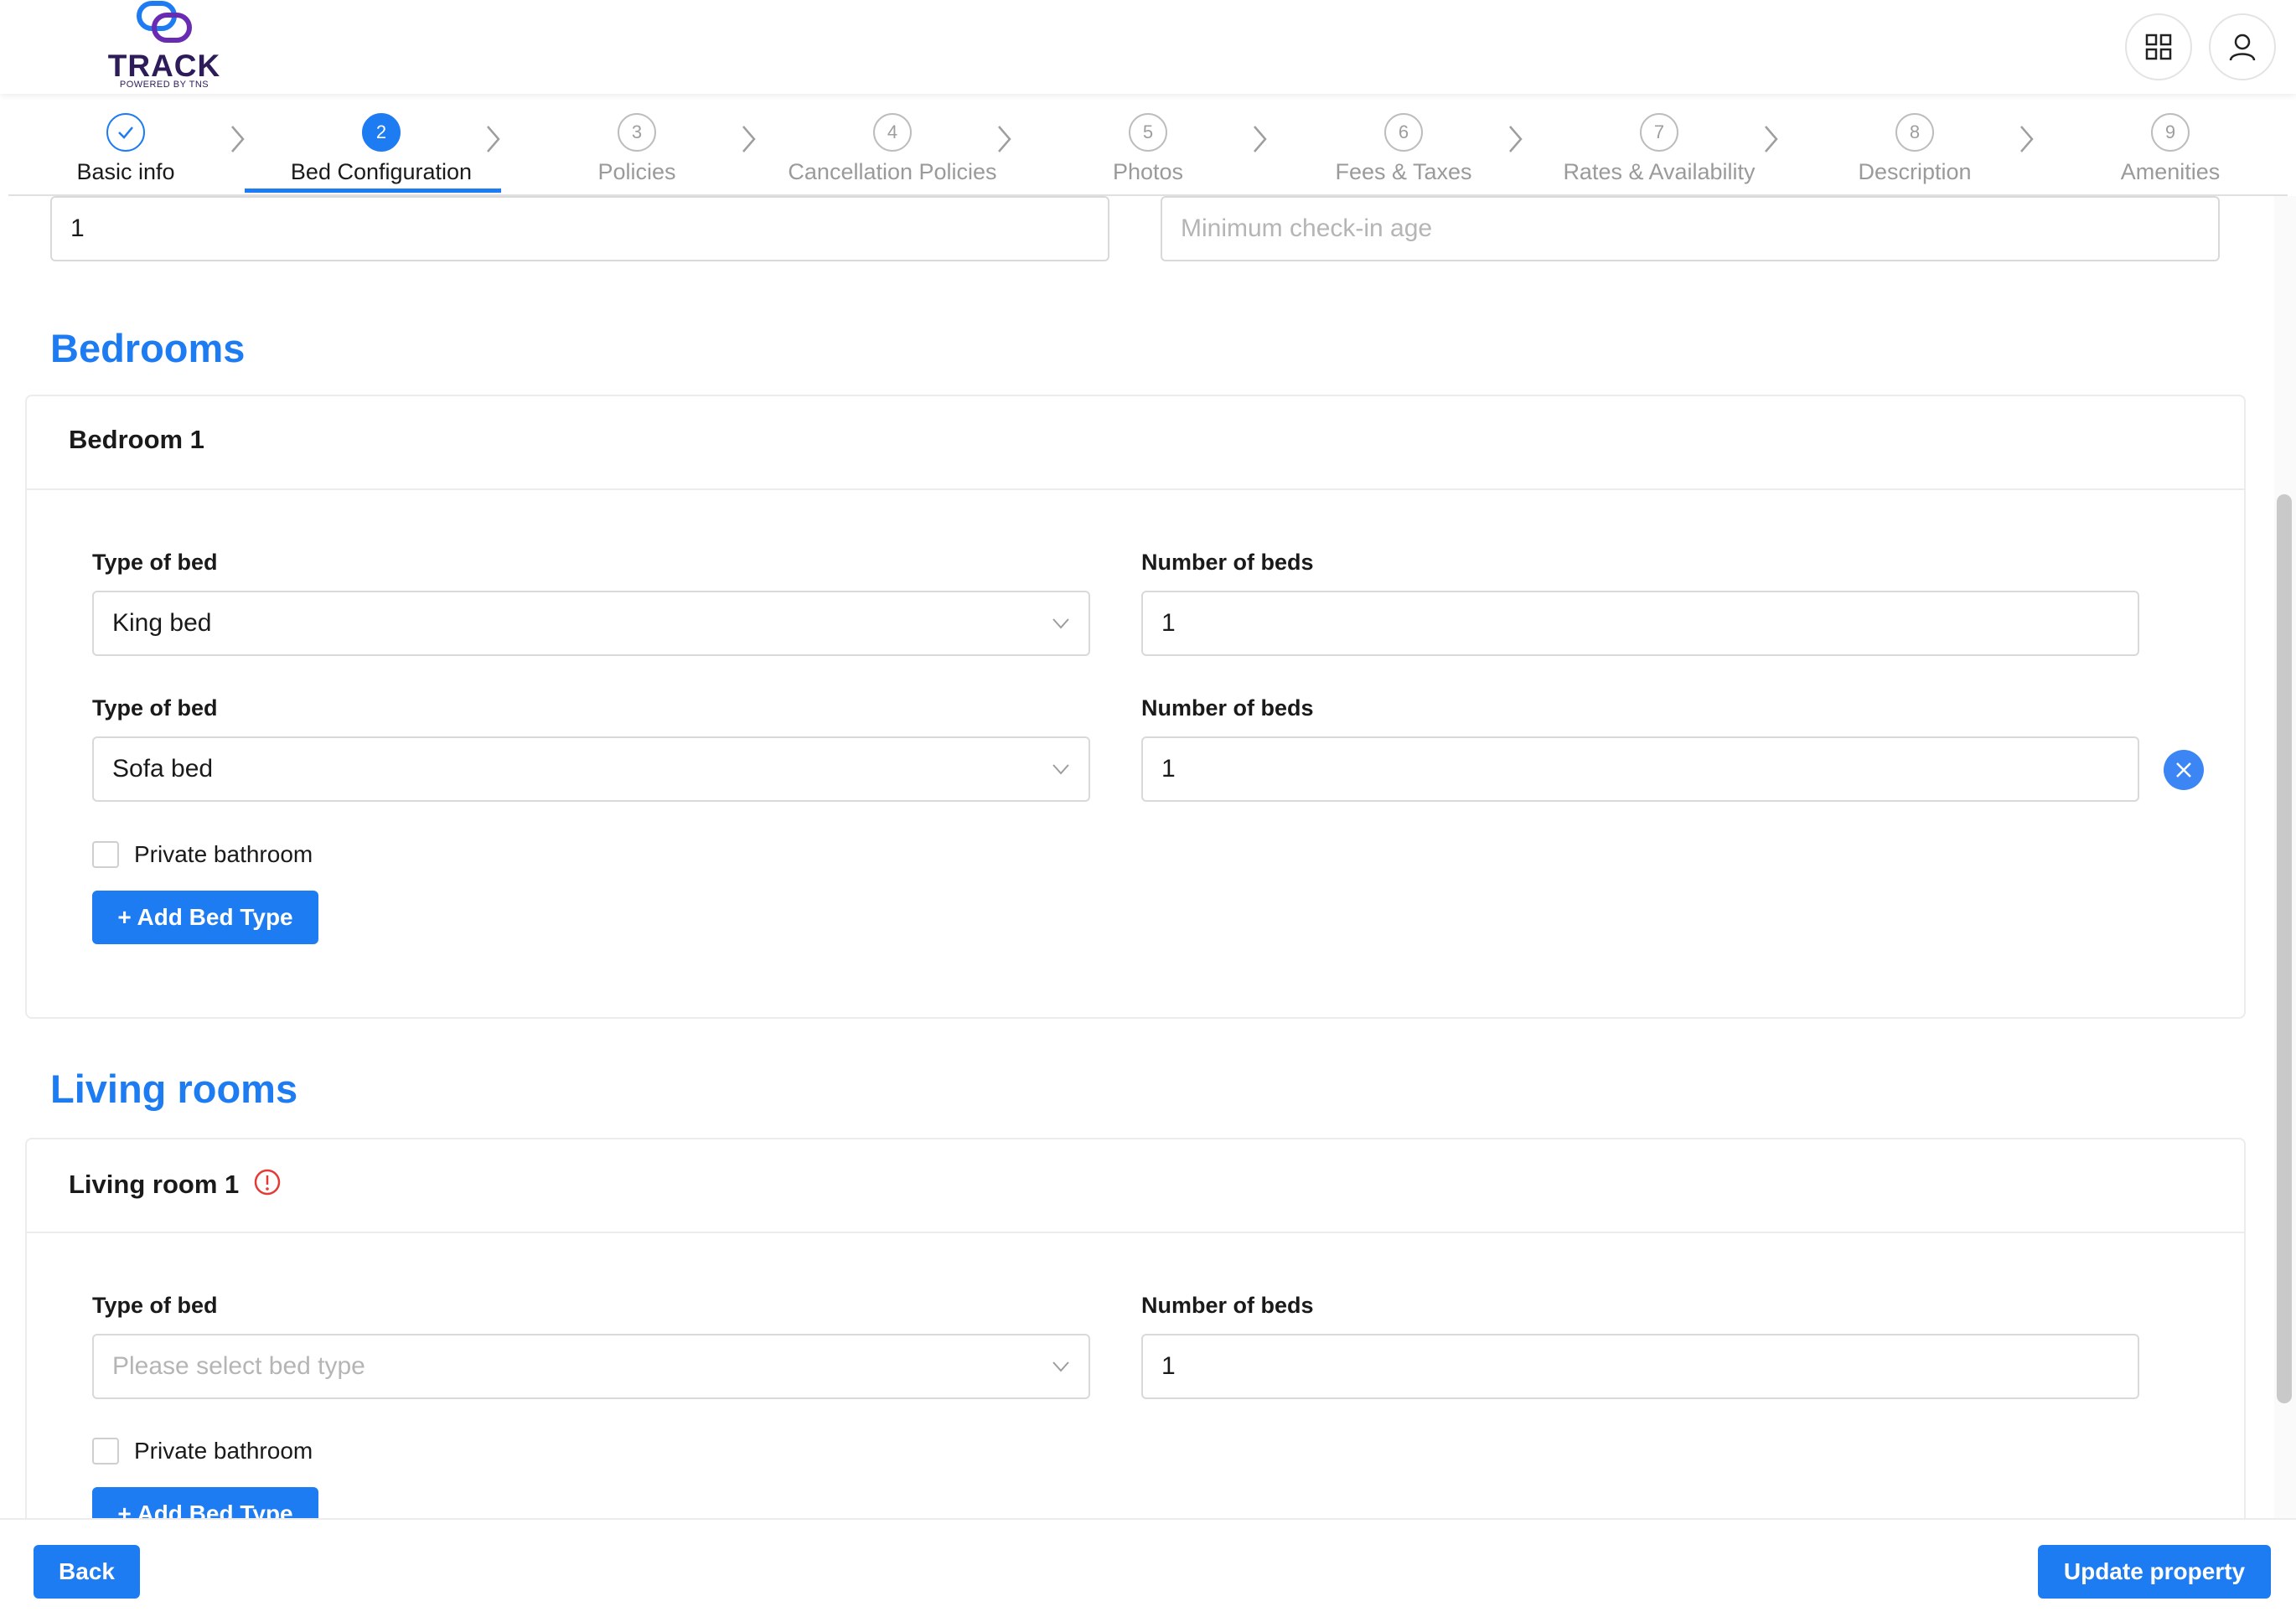 This screenshot has height=1622, width=2296. What do you see at coordinates (591, 769) in the screenshot?
I see `bed-type-select: Sofa bed` at bounding box center [591, 769].